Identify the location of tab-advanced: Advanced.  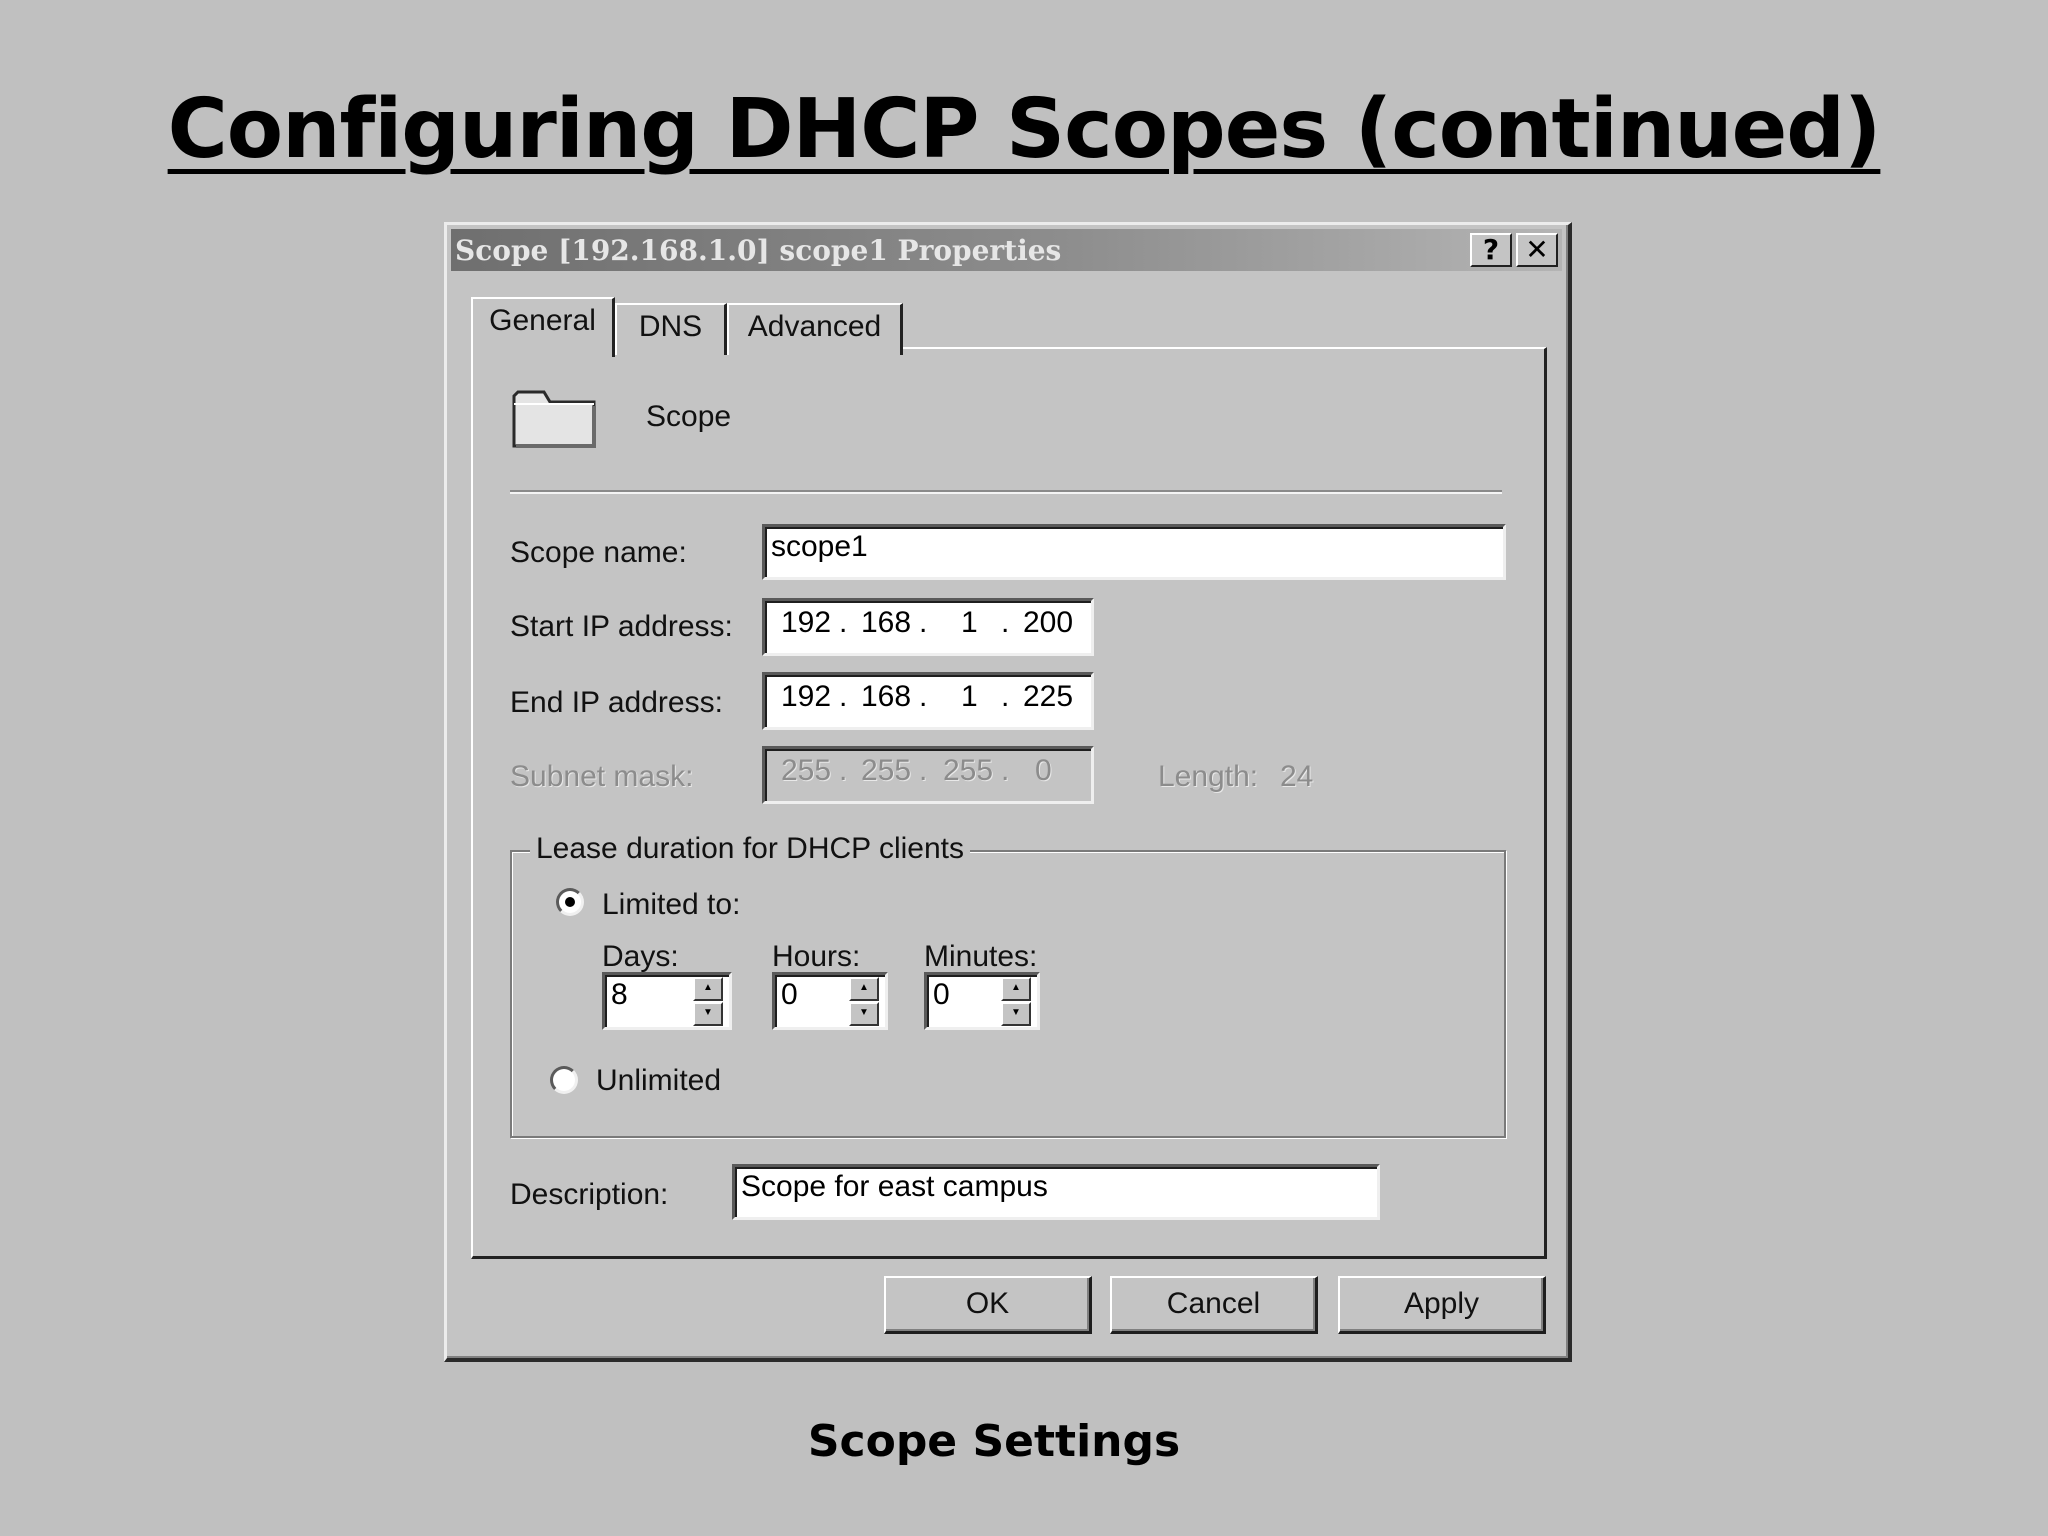
(815, 329).